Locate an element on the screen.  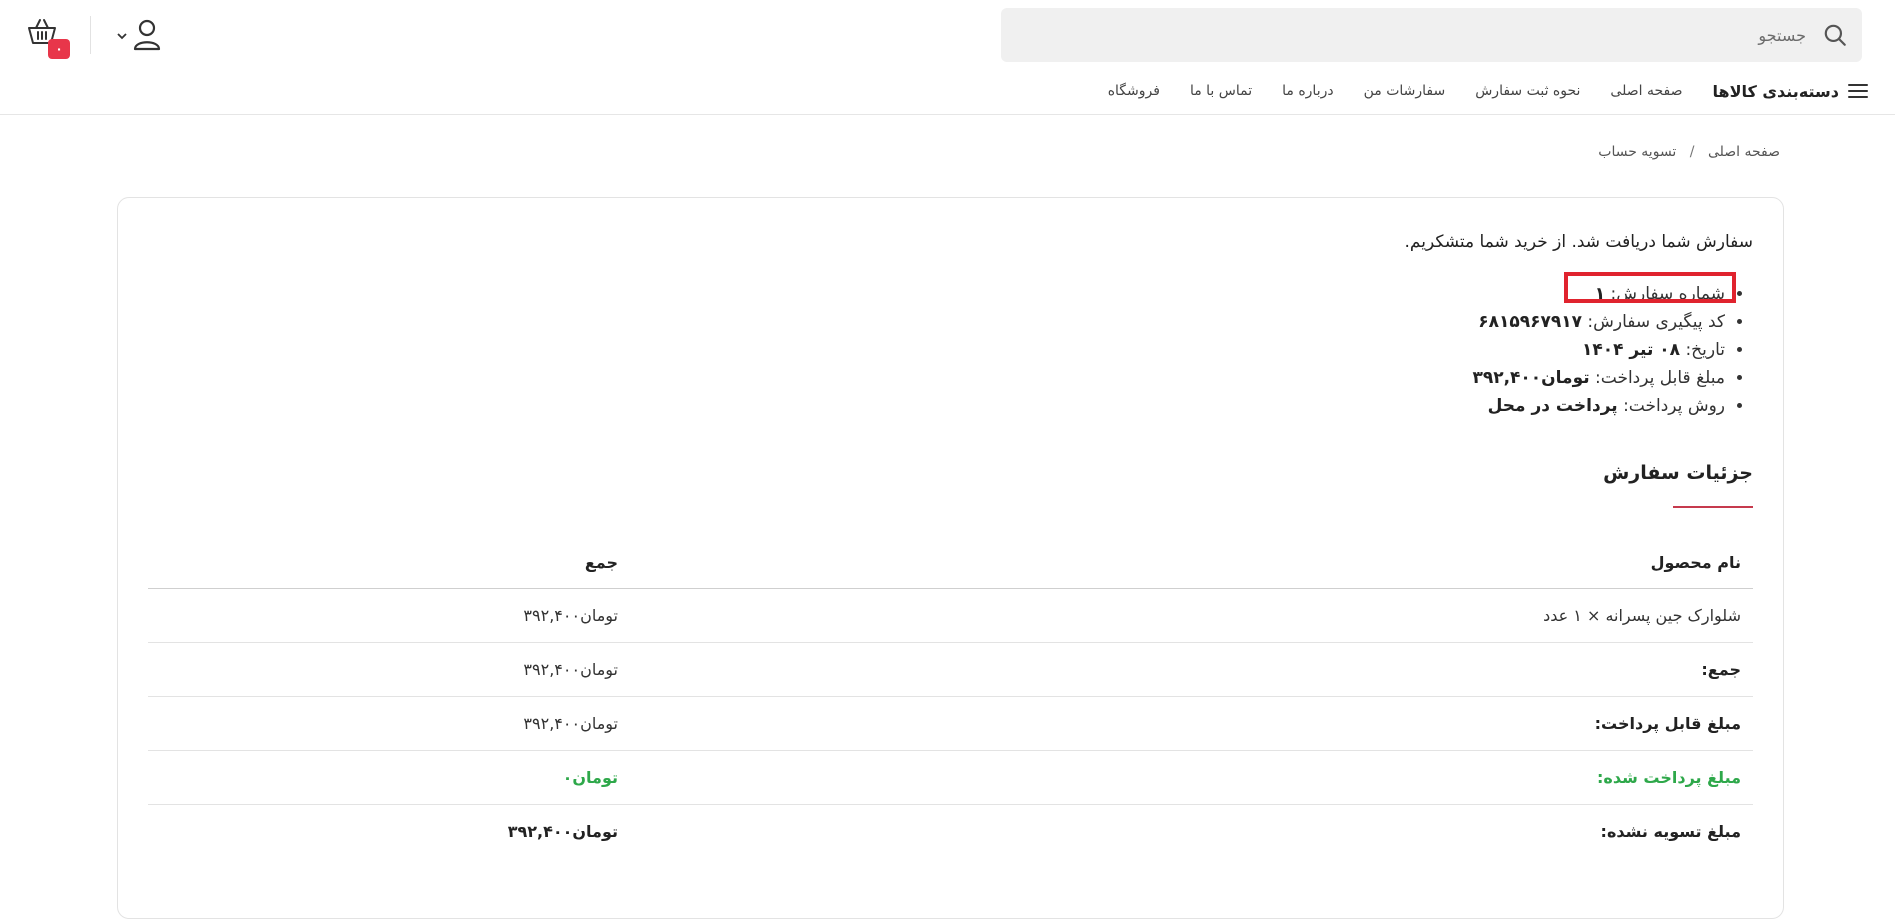
nav-link-about: درباره ما is located at coordinates (1307, 91).